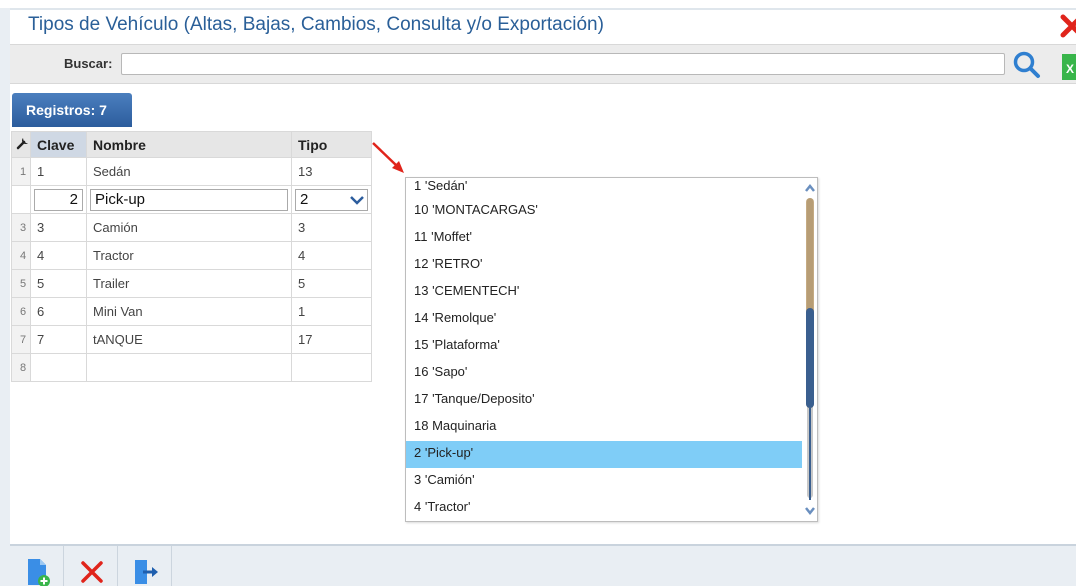  I want to click on cell-tipo: 2, so click(331, 199).